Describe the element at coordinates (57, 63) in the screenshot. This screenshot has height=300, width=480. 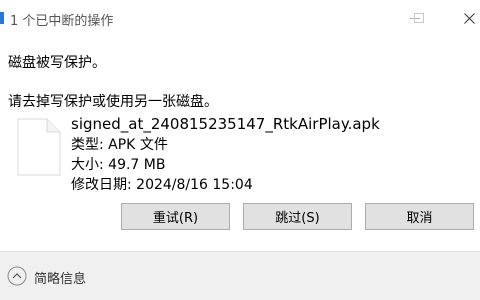
I see `error-message: 磁盘被写保护。` at that location.